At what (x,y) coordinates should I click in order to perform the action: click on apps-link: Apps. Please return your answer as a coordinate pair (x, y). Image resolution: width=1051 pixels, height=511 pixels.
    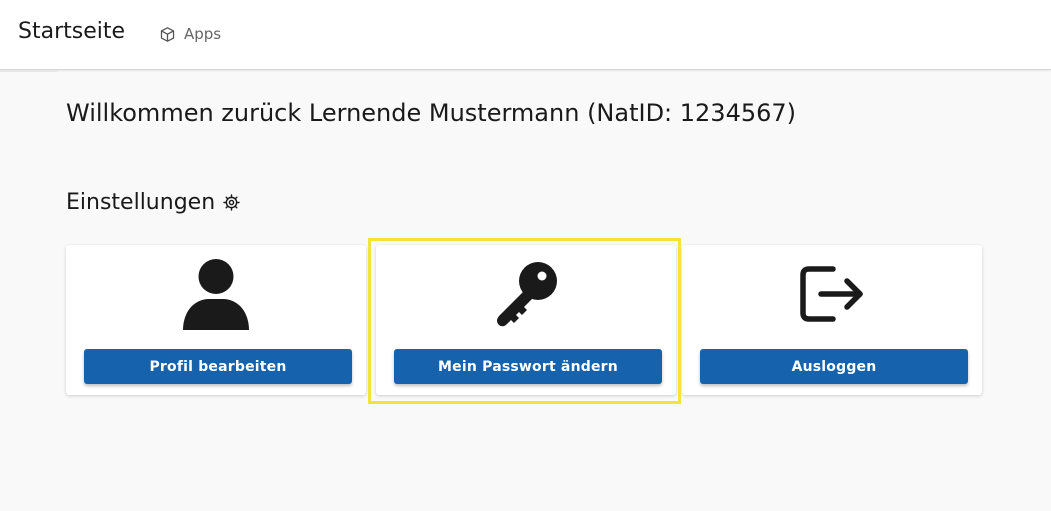
    Looking at the image, I should click on (190, 34).